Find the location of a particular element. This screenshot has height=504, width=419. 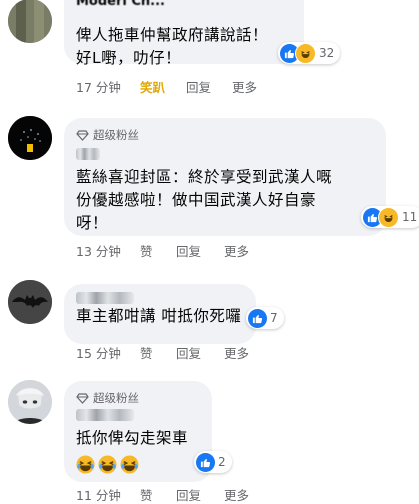

comment-time: 15 分钟 is located at coordinates (108, 352).